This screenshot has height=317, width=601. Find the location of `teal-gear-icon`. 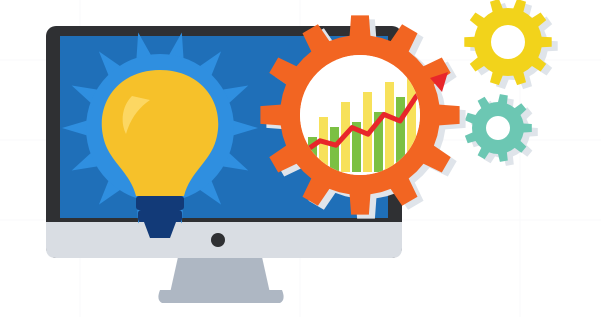

teal-gear-icon is located at coordinates (501, 130).